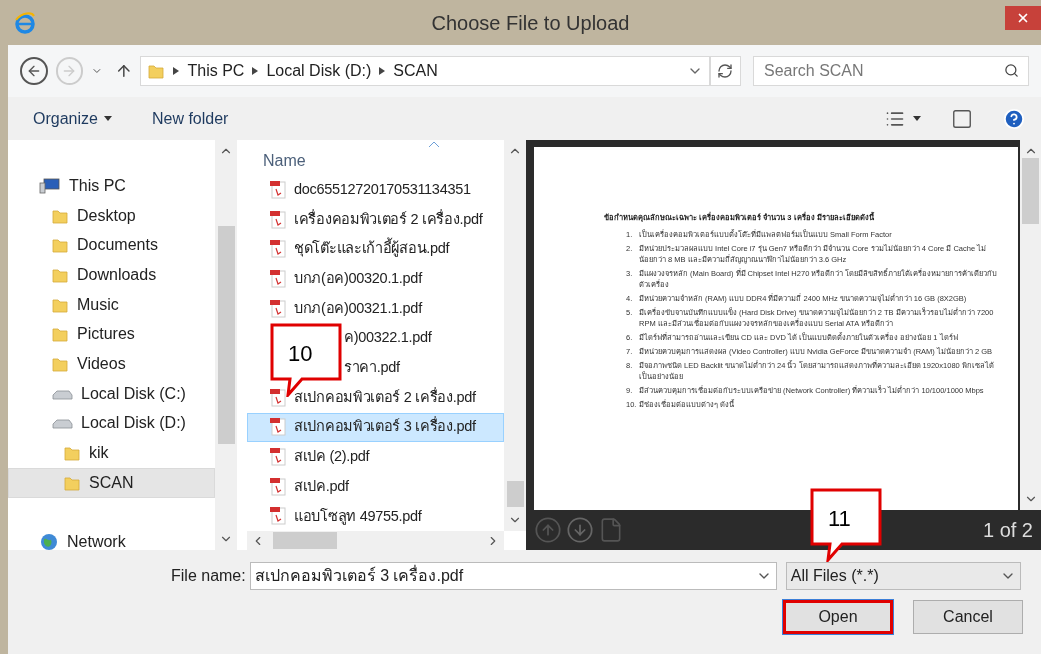 The width and height of the screenshot is (1041, 654). What do you see at coordinates (72, 118) in the screenshot?
I see `organize-menu: Organize` at bounding box center [72, 118].